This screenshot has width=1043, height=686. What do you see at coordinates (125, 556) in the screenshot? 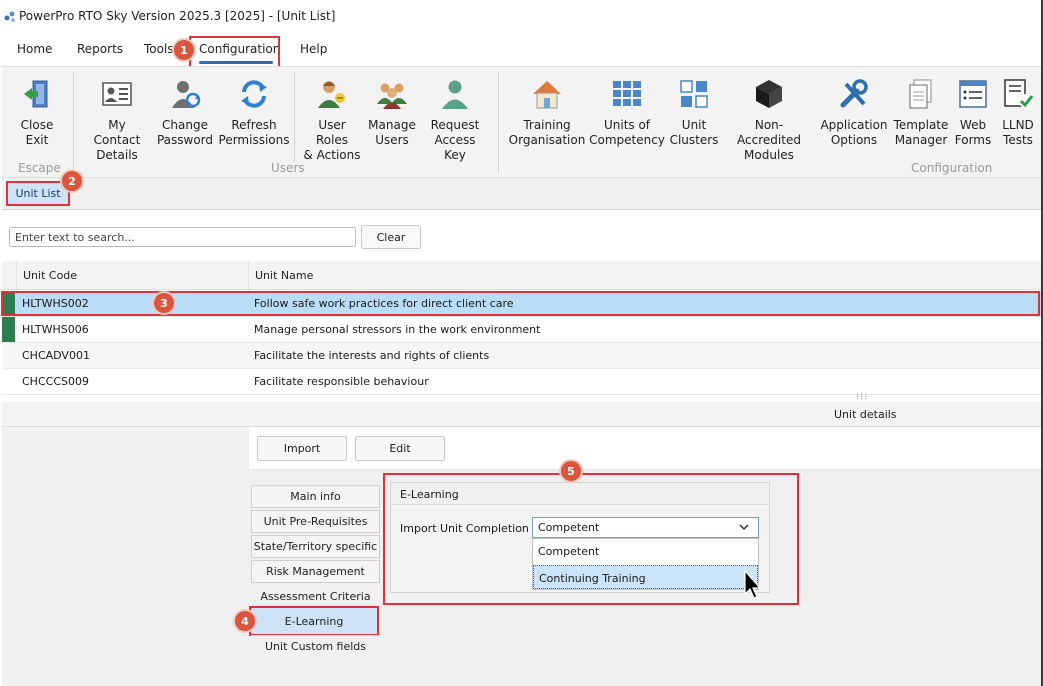
I see `lower-left-panel` at bounding box center [125, 556].